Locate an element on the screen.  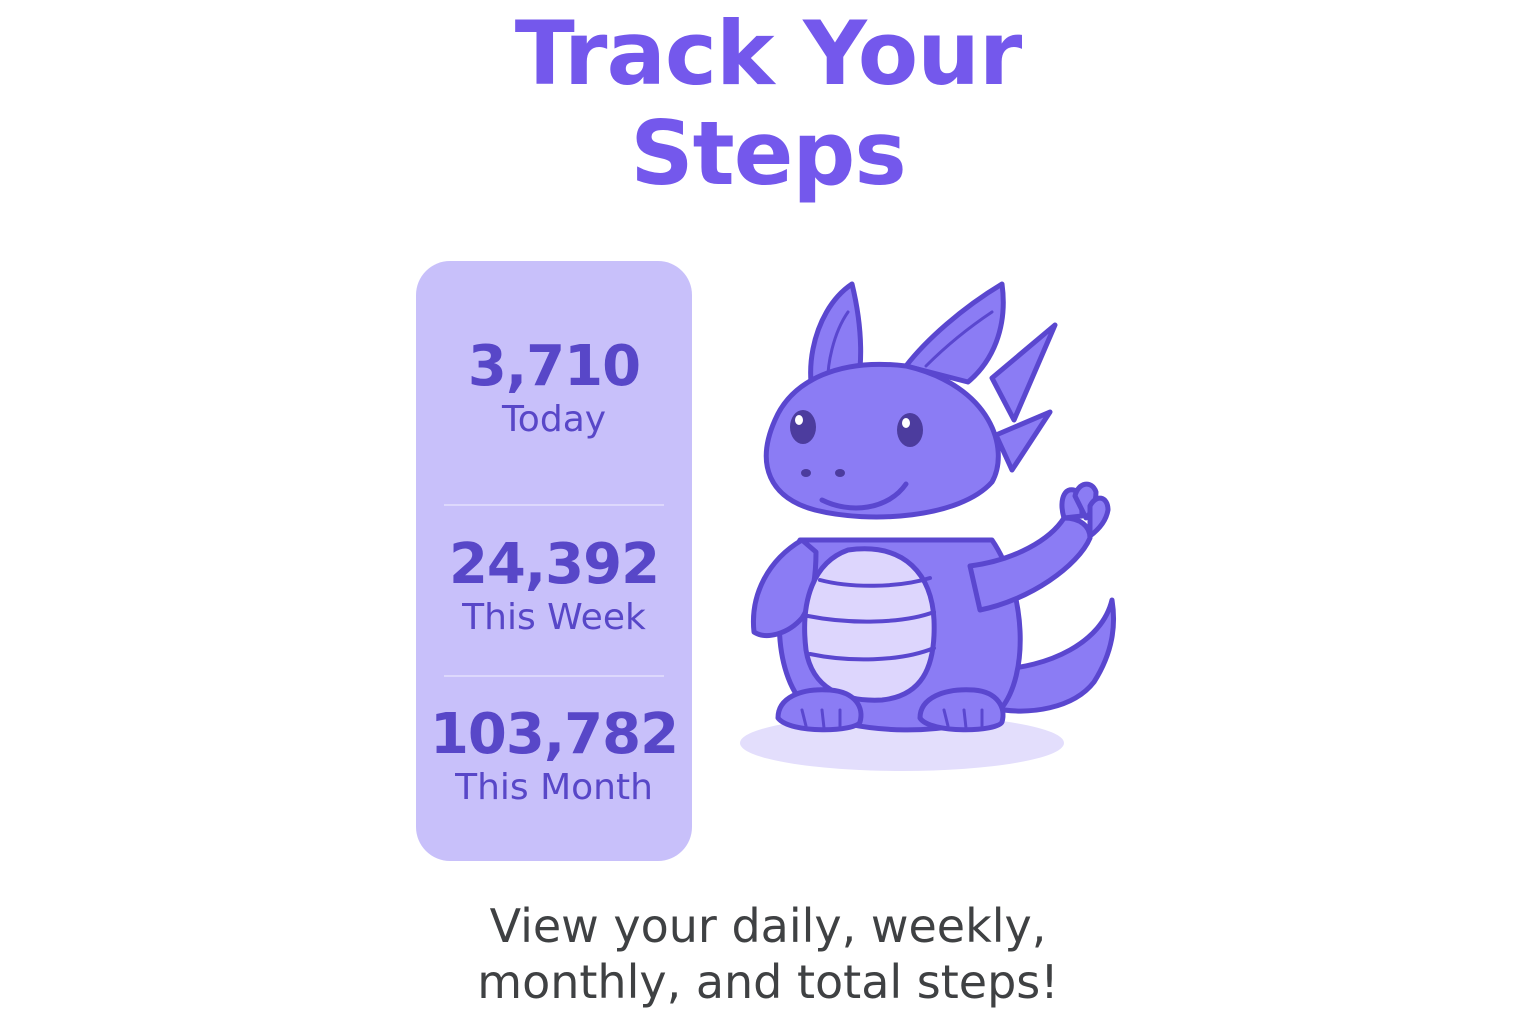
stat-today-value: 3,710 is located at coordinates (554, 366).